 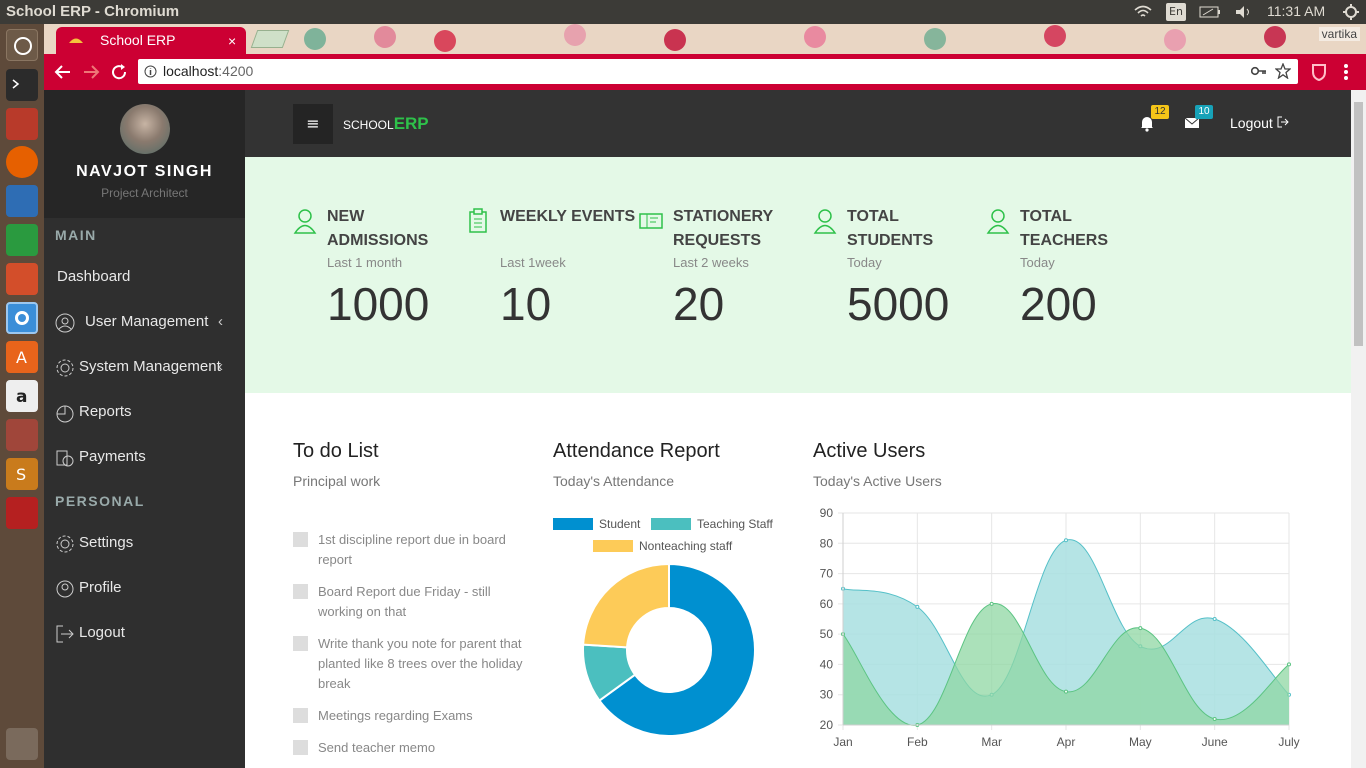 What do you see at coordinates (106, 542) in the screenshot?
I see `sidebar-item-label: Settings` at bounding box center [106, 542].